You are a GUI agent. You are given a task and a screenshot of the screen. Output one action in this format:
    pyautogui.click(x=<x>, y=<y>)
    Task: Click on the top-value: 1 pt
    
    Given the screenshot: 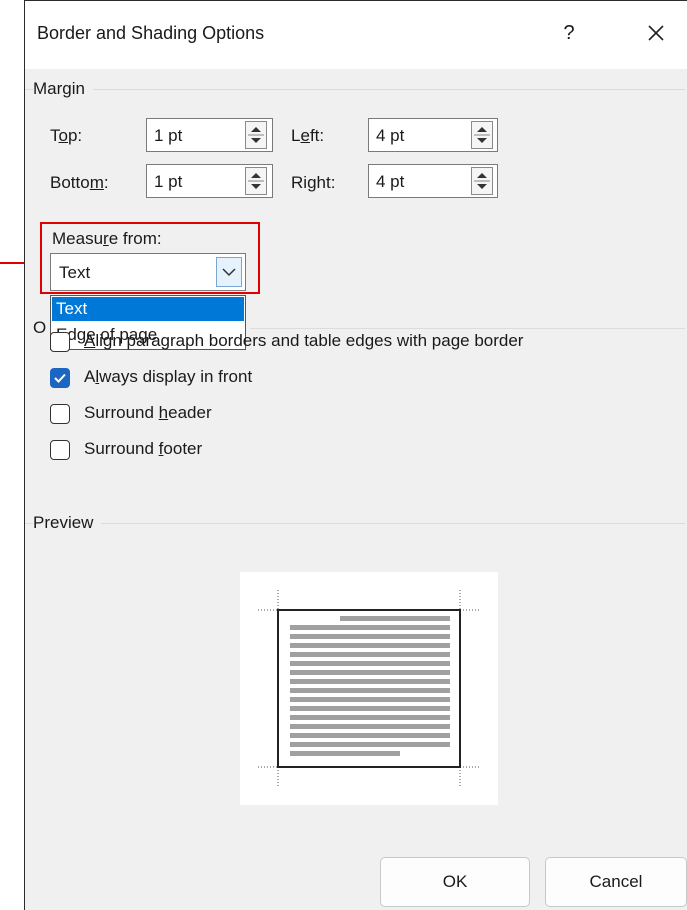 What is the action you would take?
    pyautogui.click(x=168, y=135)
    